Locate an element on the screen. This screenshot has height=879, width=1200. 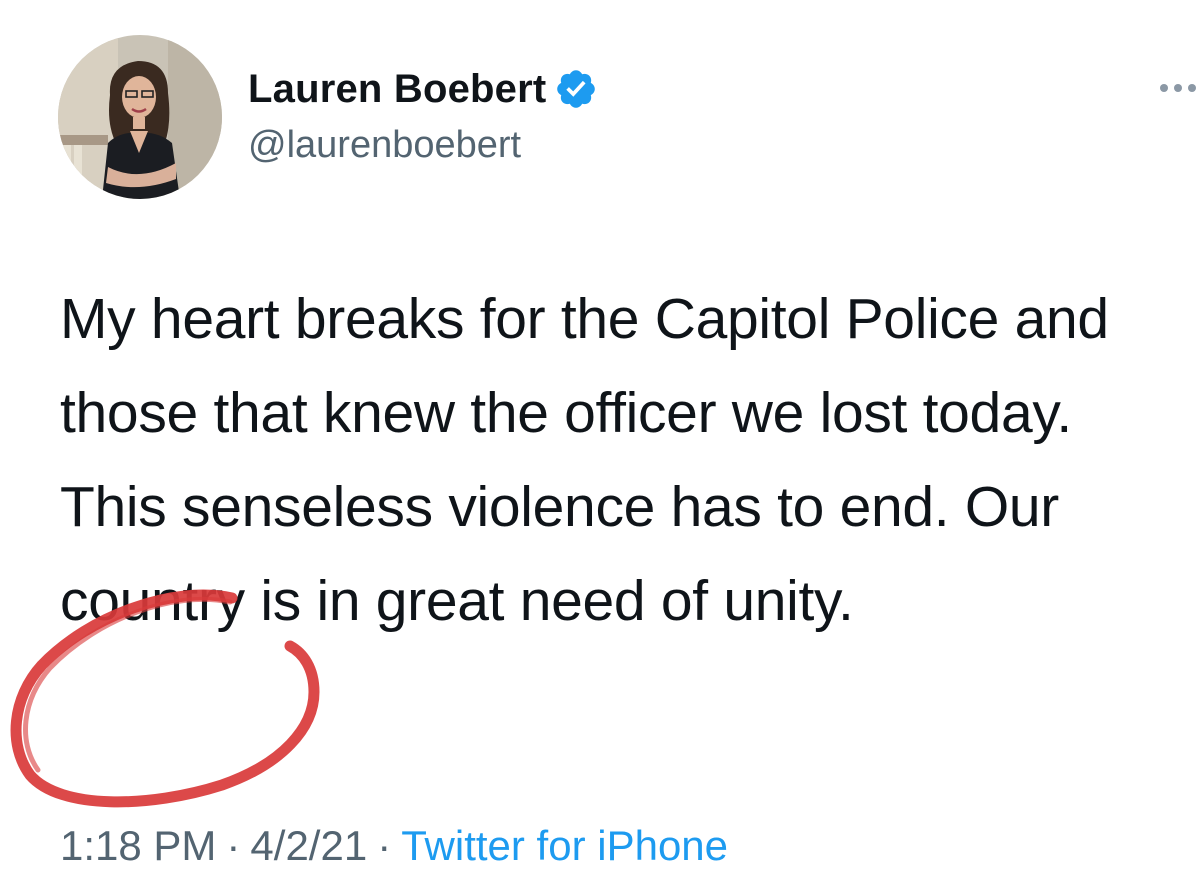
author-name-row: Lauren Boebert is located at coordinates (423, 89).